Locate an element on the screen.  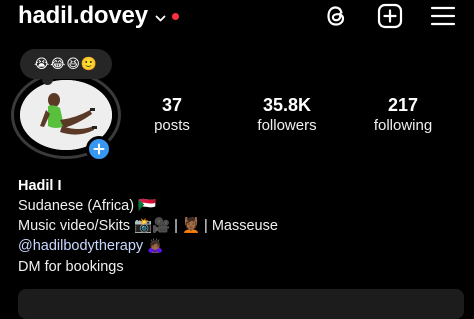
stat-posts: 37 posts is located at coordinates (172, 115).